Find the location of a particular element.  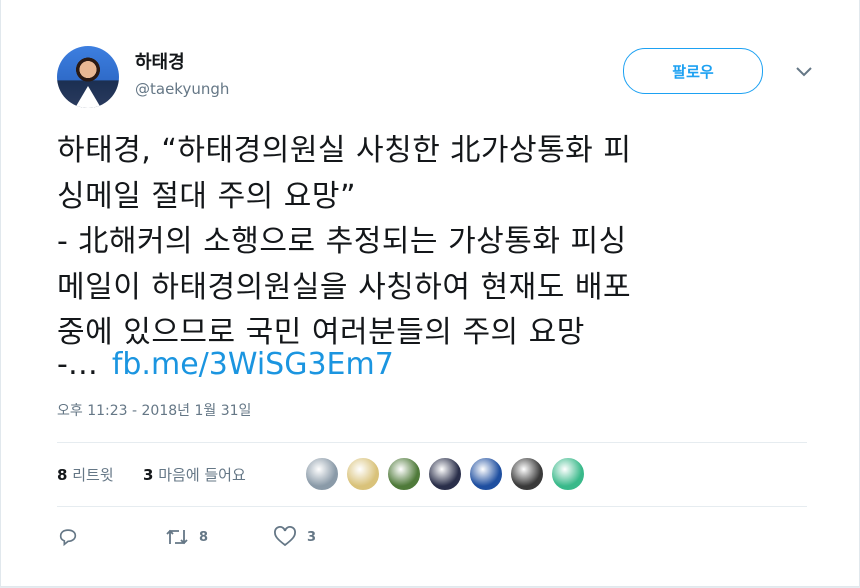

reply-button is located at coordinates (73, 537).